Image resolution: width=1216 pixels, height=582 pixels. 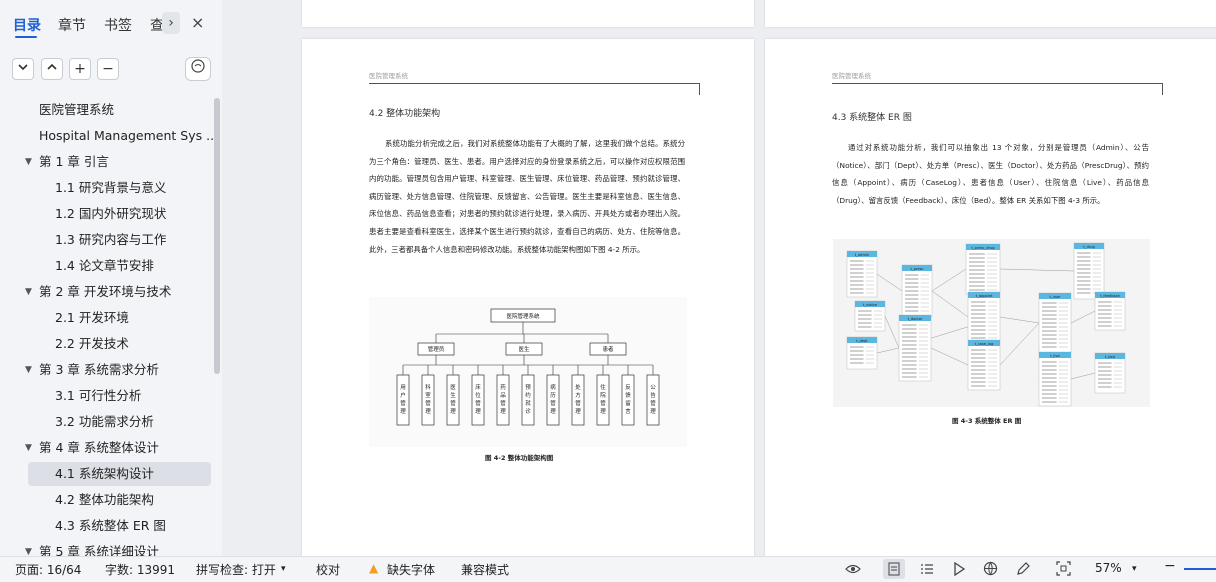 I want to click on diagram-role-label: 管理员, so click(x=436, y=349).